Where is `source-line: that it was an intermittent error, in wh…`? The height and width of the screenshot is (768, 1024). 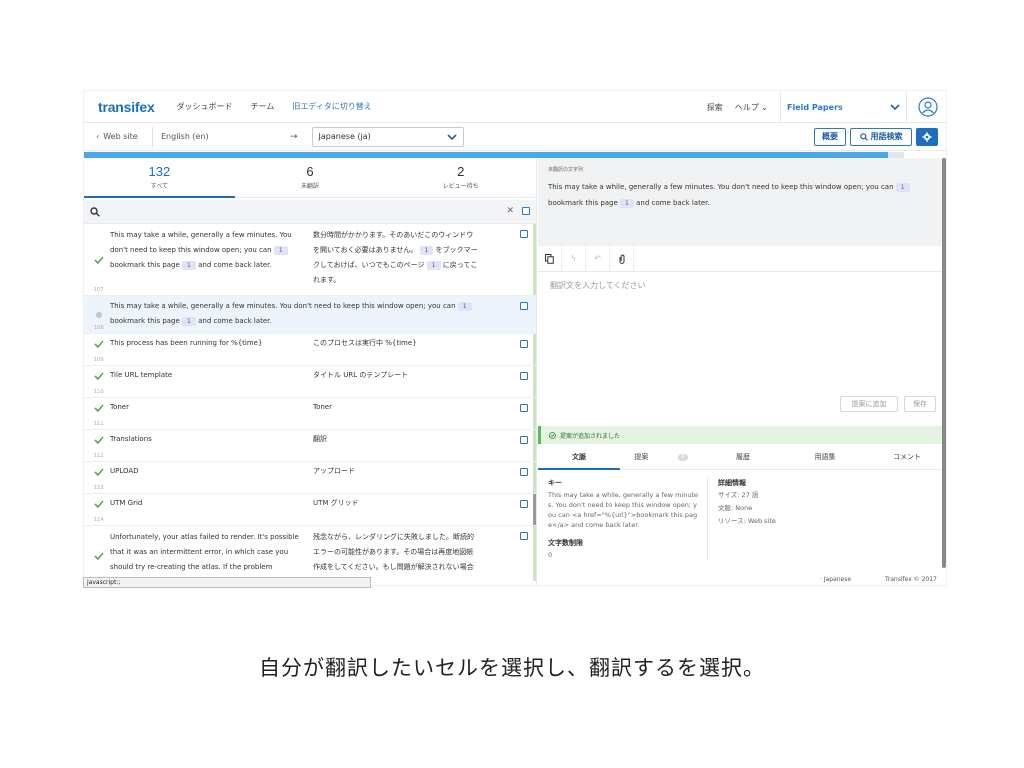 source-line: that it was an intermittent error, in wh… is located at coordinates (199, 552).